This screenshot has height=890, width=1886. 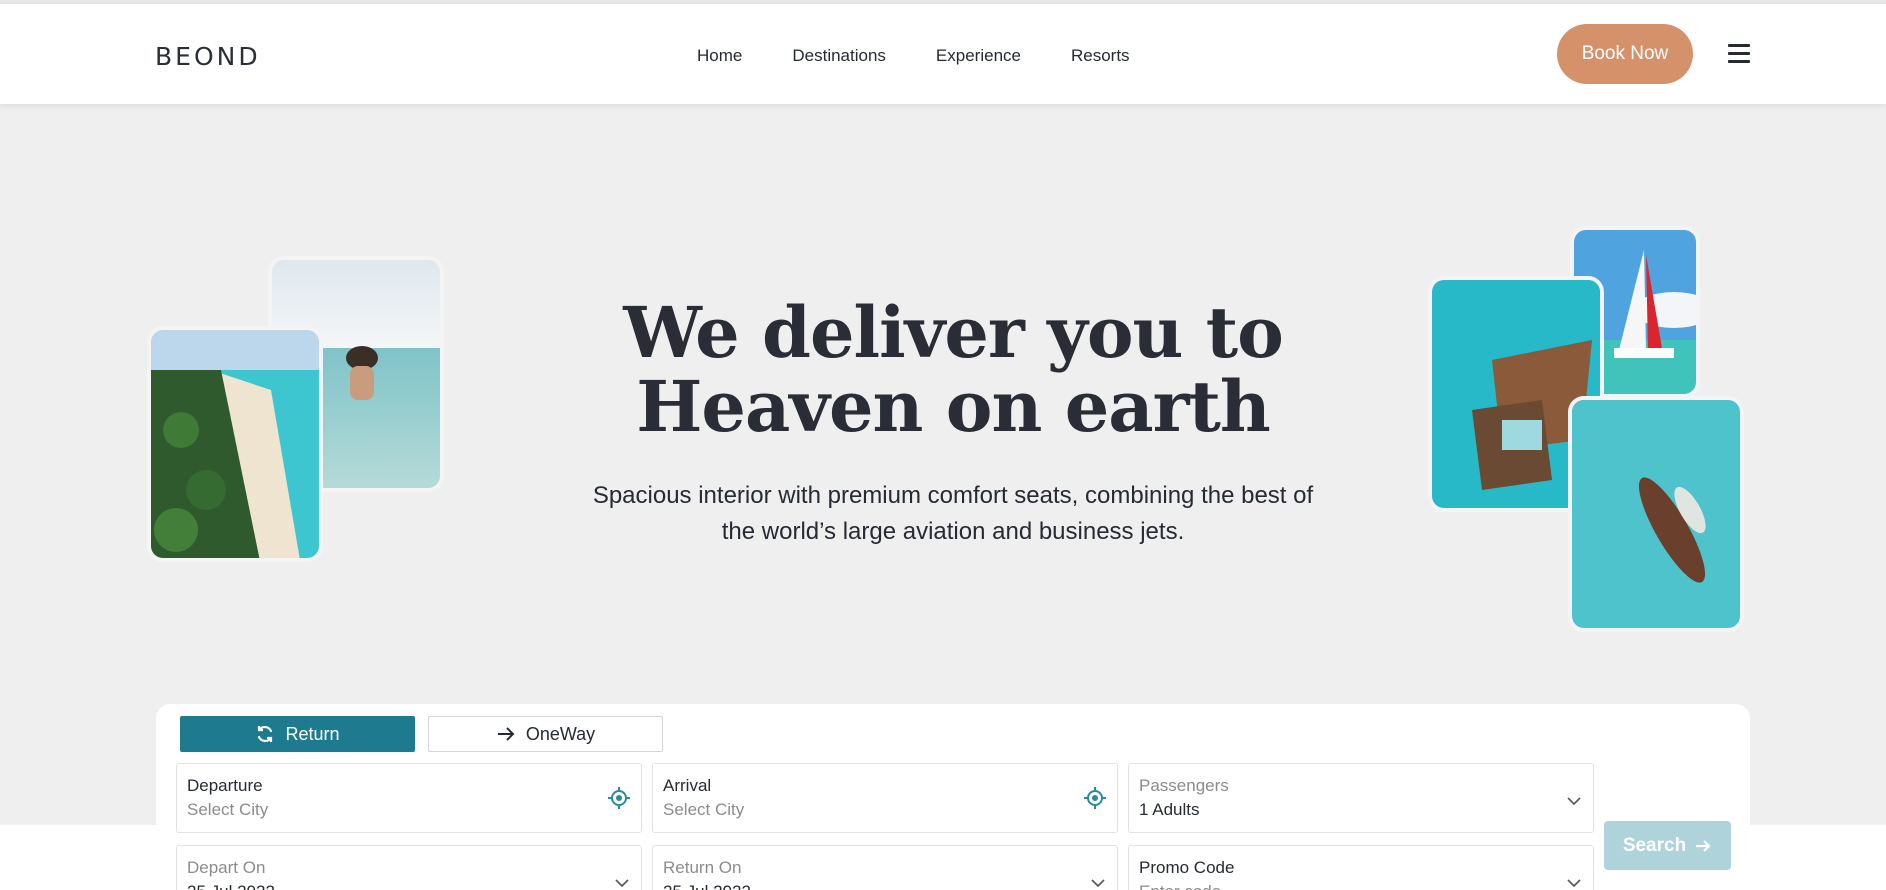 What do you see at coordinates (228, 809) in the screenshot?
I see `departure-value: Select City` at bounding box center [228, 809].